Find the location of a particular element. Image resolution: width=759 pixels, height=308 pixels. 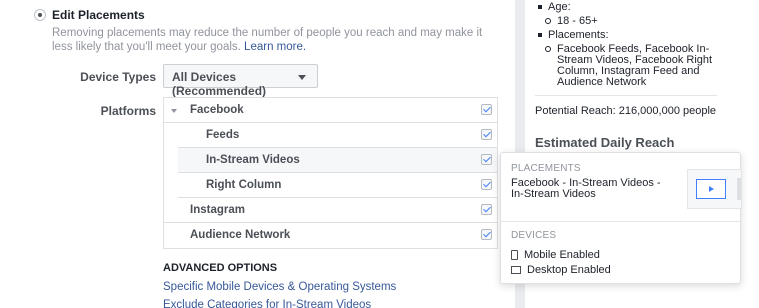

potential-reach: Potential Reach: 216,000,000 people is located at coordinates (626, 111).